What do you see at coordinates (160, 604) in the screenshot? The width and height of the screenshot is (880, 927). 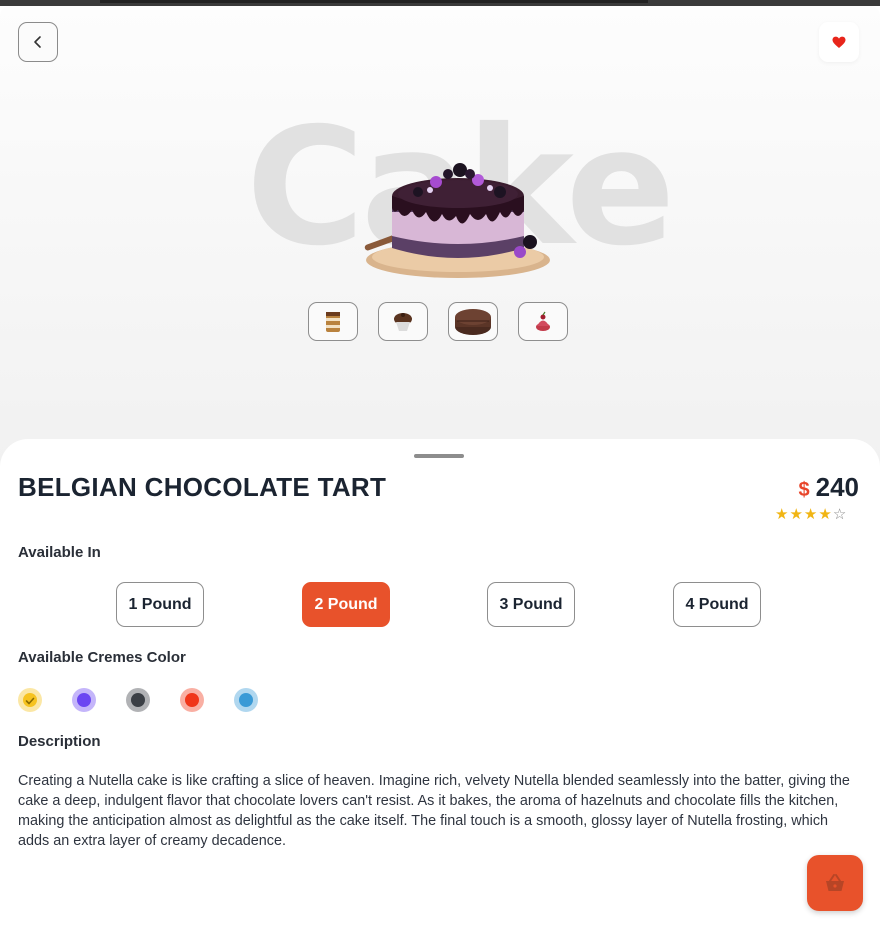 I see `size-option-1: 1 Pound` at bounding box center [160, 604].